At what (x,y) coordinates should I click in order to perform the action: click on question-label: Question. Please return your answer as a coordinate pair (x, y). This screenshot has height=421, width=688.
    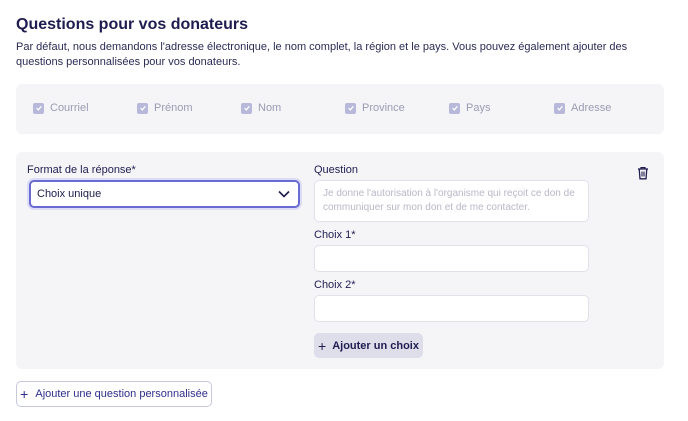
    Looking at the image, I should click on (336, 170).